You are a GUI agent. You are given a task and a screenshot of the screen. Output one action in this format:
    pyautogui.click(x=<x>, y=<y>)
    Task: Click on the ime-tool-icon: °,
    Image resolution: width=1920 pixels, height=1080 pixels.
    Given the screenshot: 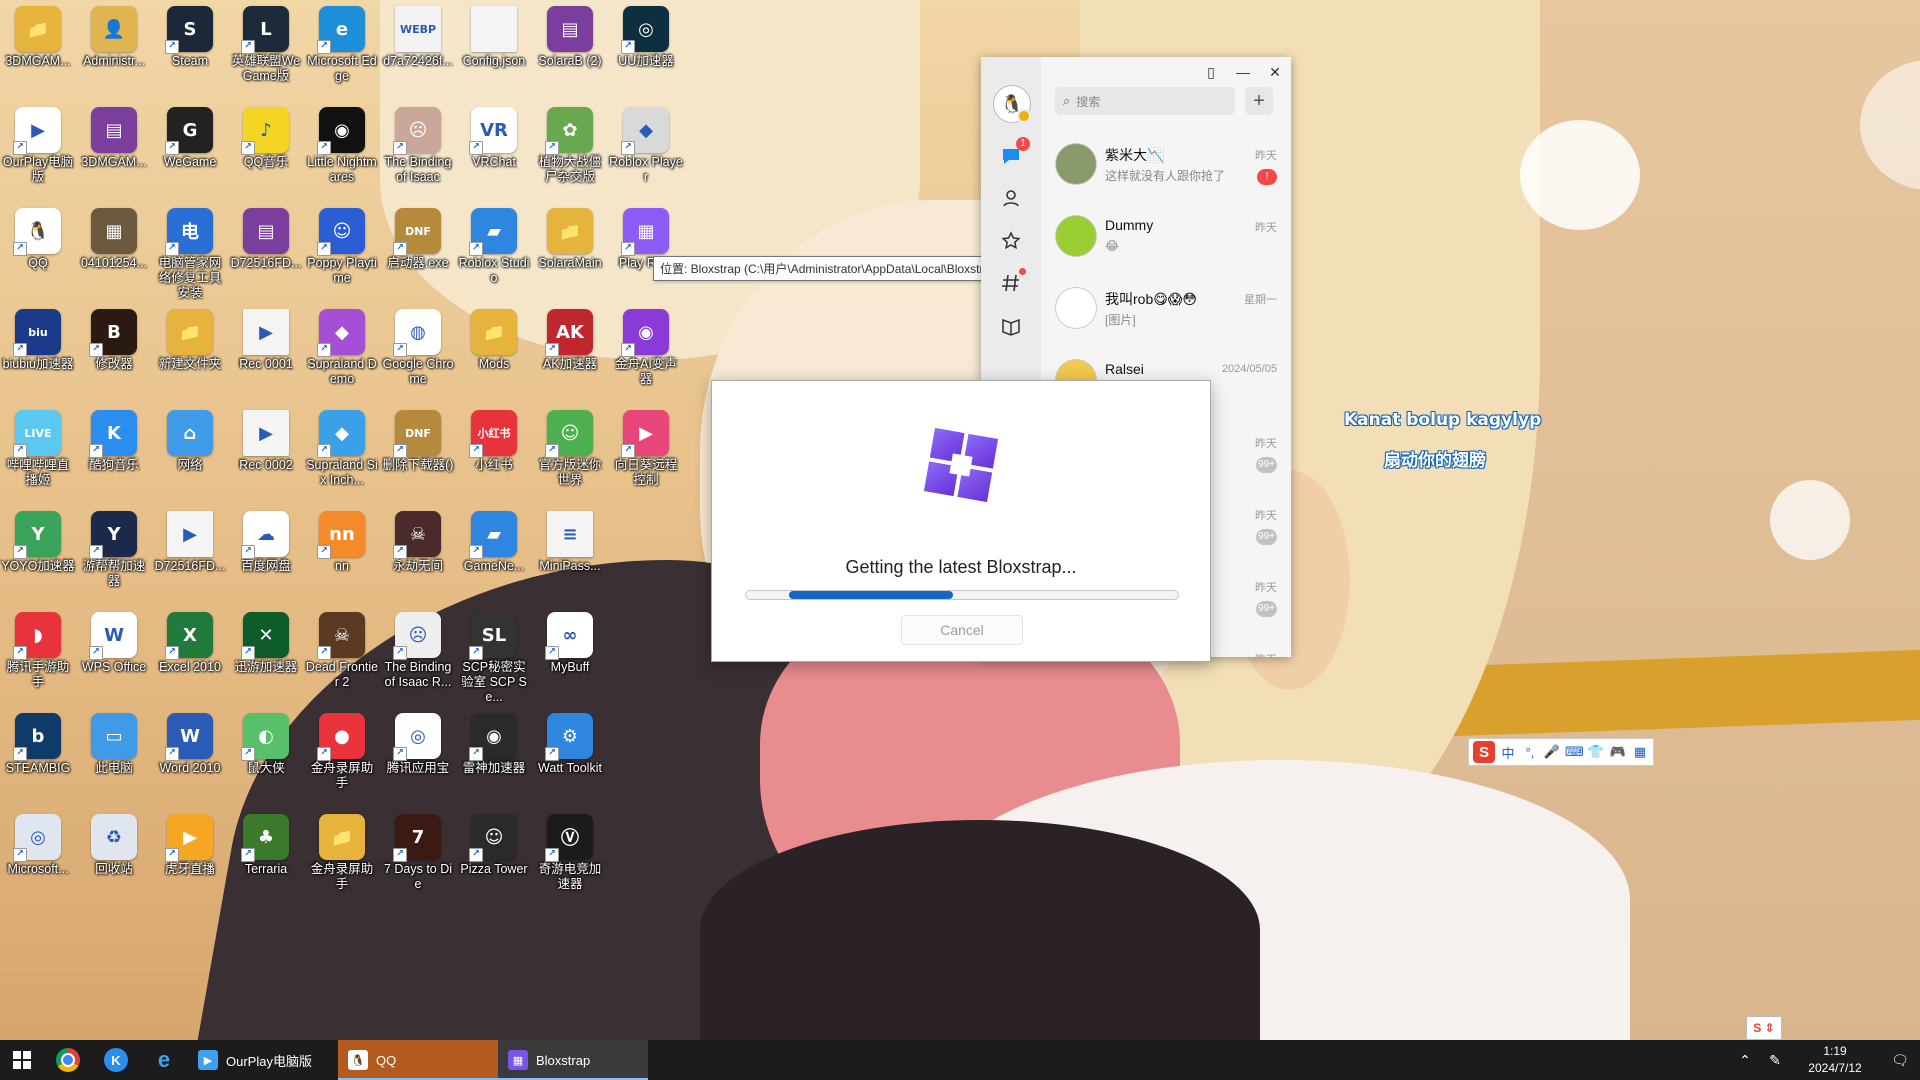 What is the action you would take?
    pyautogui.click(x=1530, y=752)
    